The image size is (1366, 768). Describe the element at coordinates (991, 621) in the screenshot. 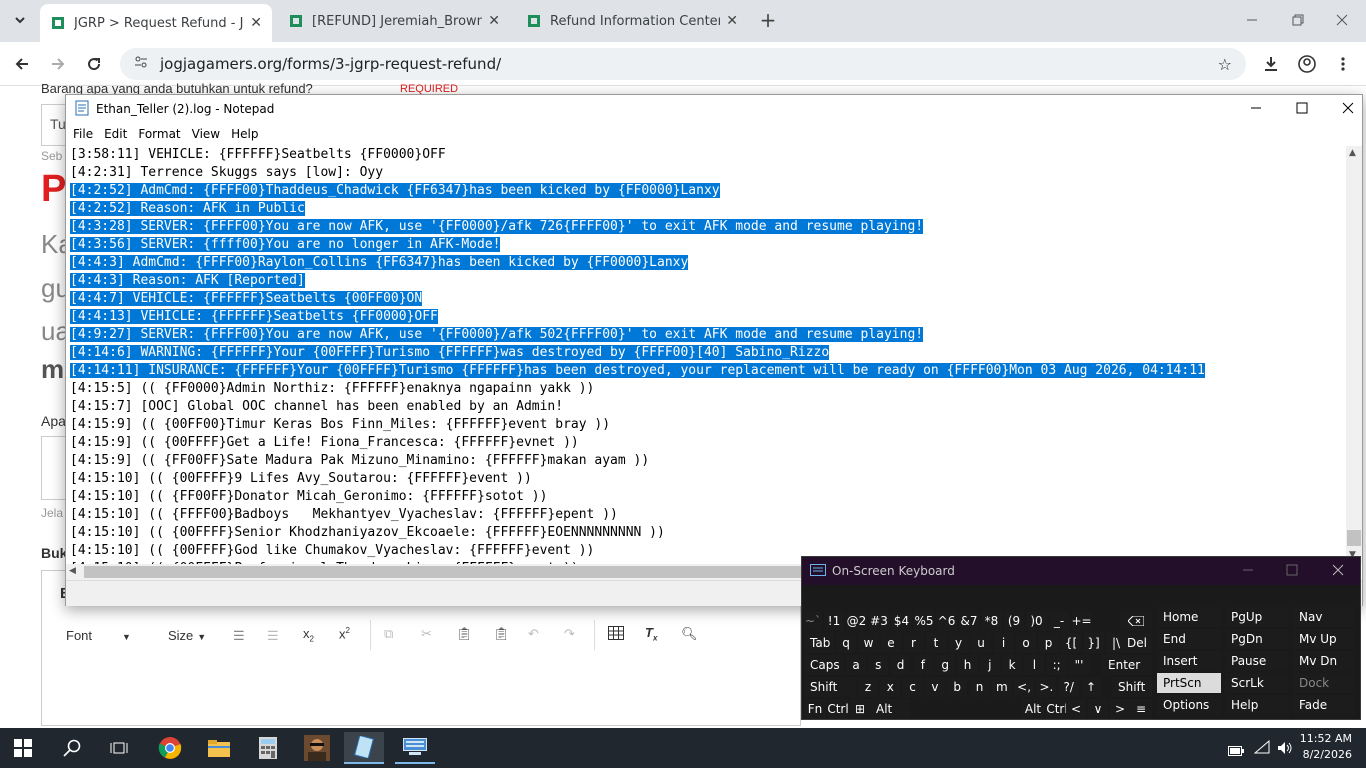

I see `osk-key: *8` at that location.